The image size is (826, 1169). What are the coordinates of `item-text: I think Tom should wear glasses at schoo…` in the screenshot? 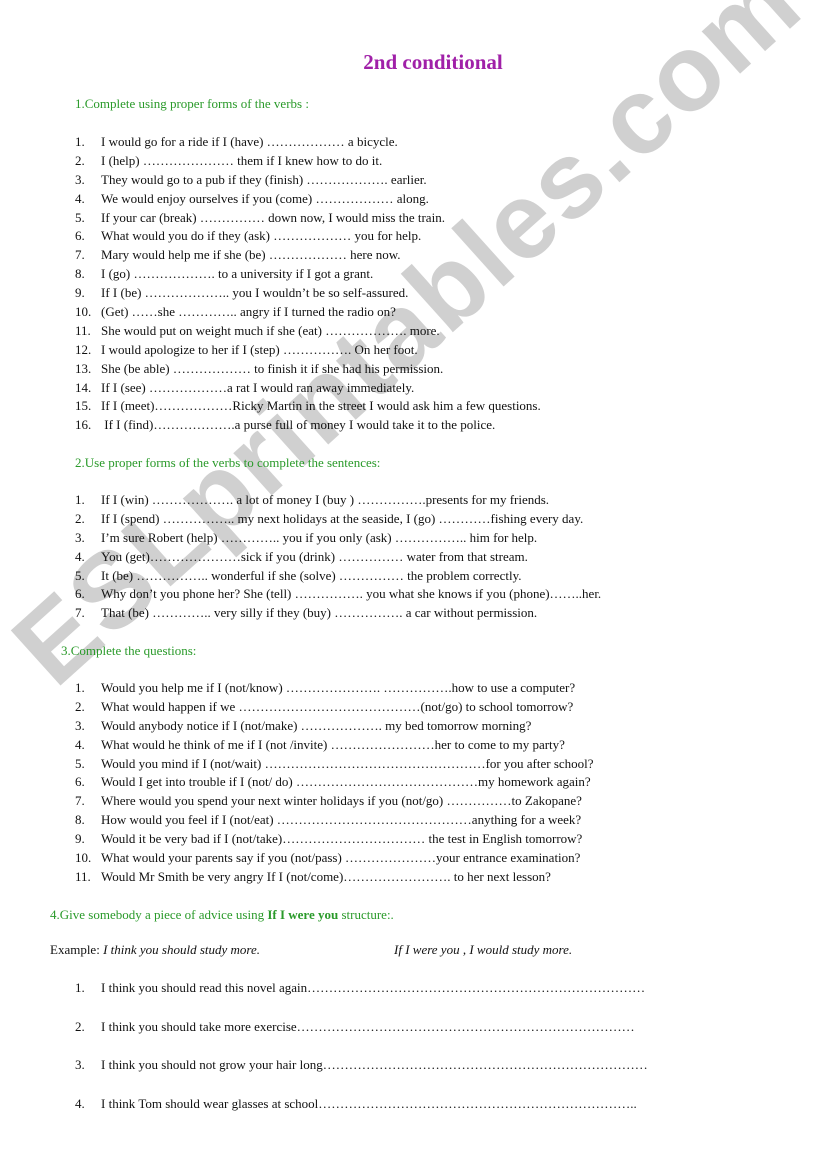 It's located at (369, 1103).